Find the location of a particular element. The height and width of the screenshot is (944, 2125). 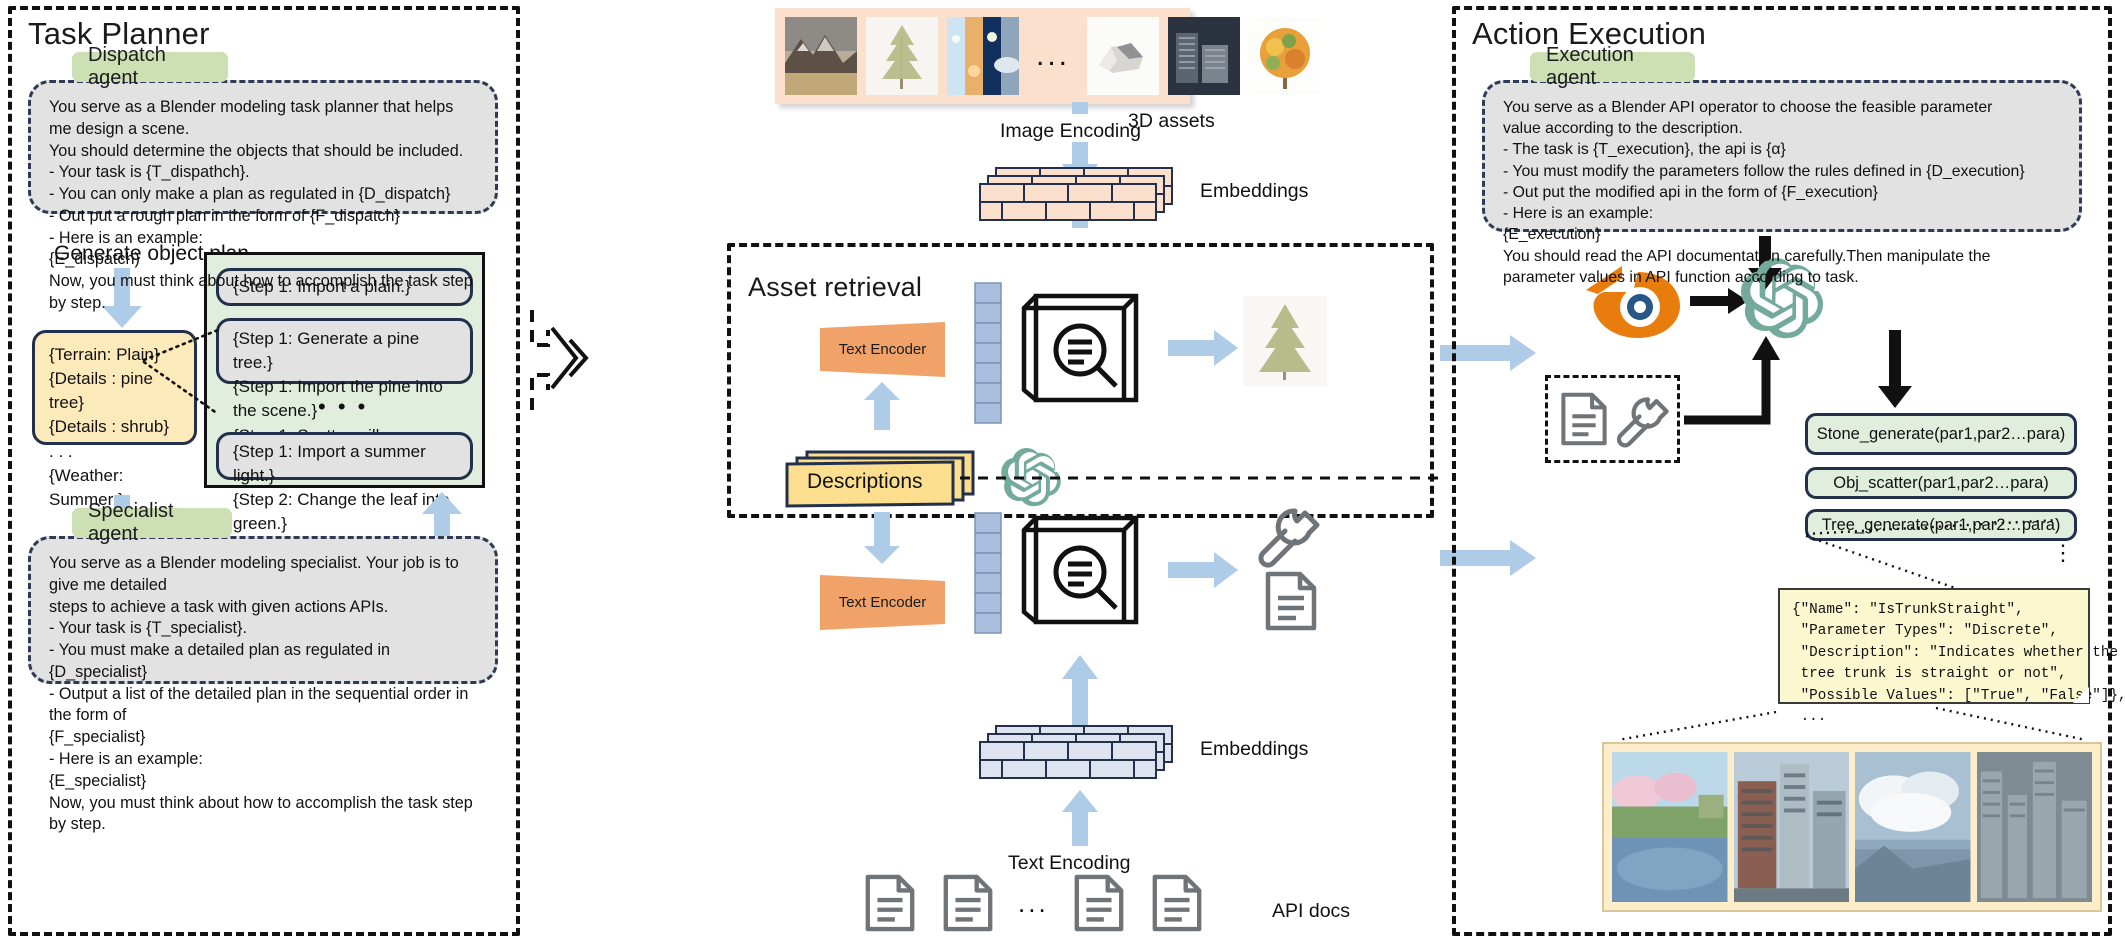

image-embeddings-tiles is located at coordinates (1084, 195).